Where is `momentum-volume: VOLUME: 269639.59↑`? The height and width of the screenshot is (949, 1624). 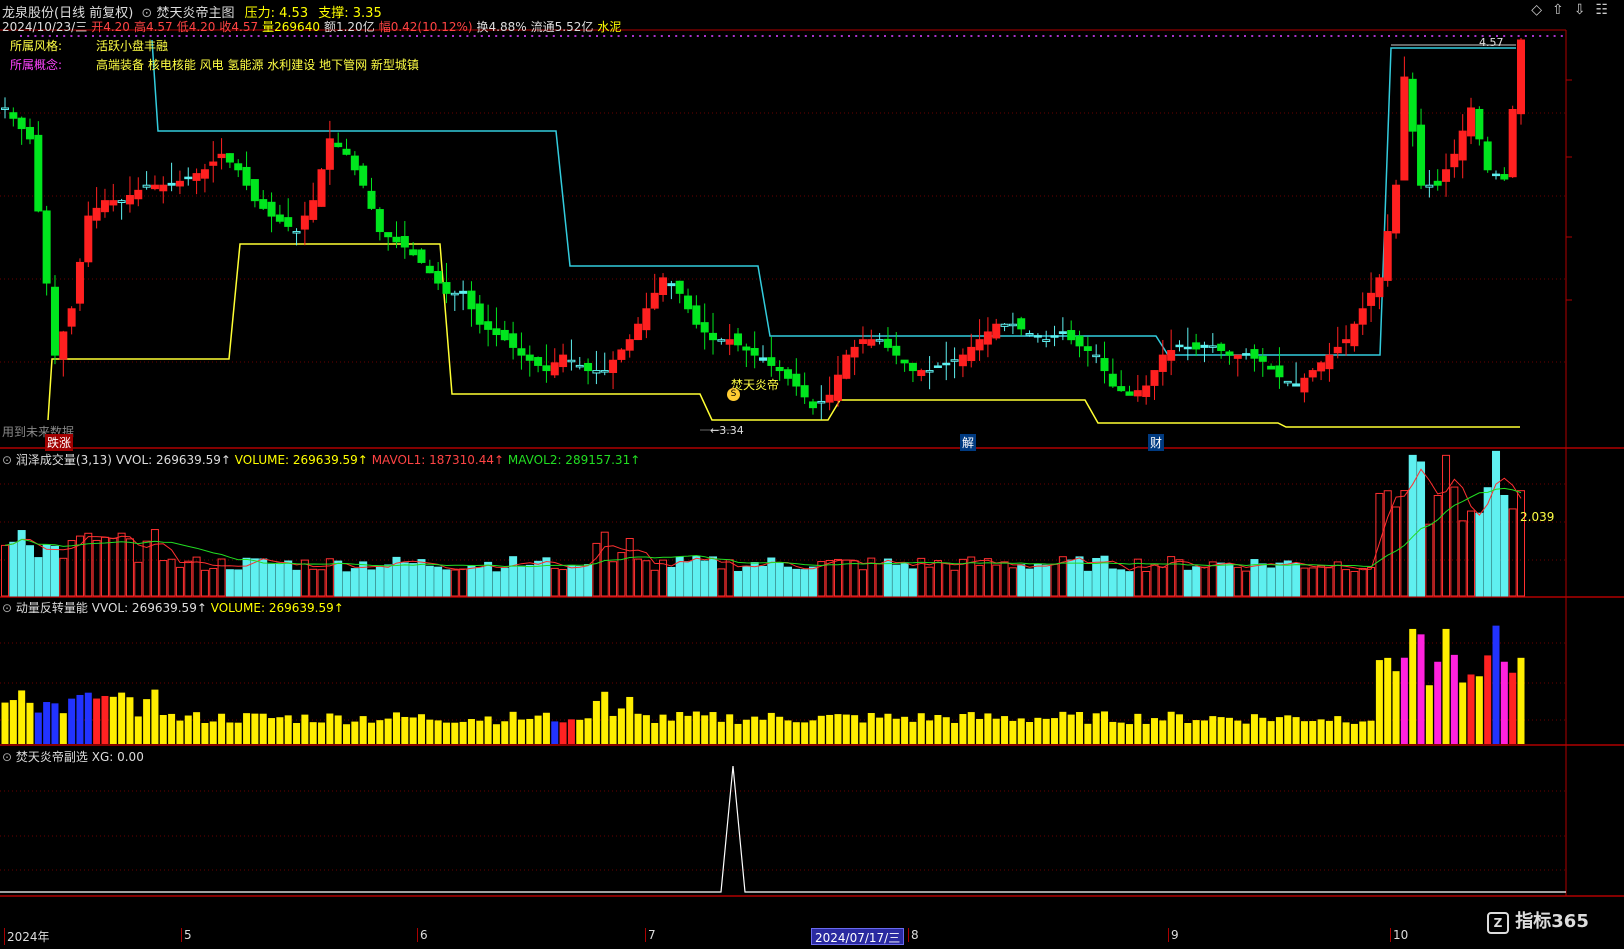 momentum-volume: VOLUME: 269639.59↑ is located at coordinates (277, 608).